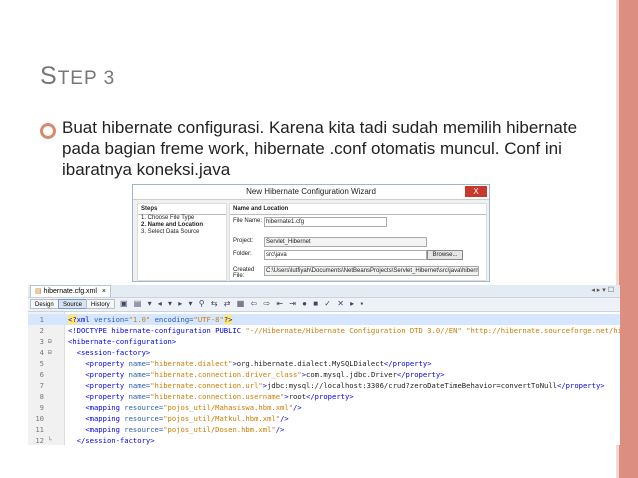 Image resolution: width=638 pixels, height=478 pixels. What do you see at coordinates (113, 352) in the screenshot?
I see `code-token: <session-factory>` at bounding box center [113, 352].